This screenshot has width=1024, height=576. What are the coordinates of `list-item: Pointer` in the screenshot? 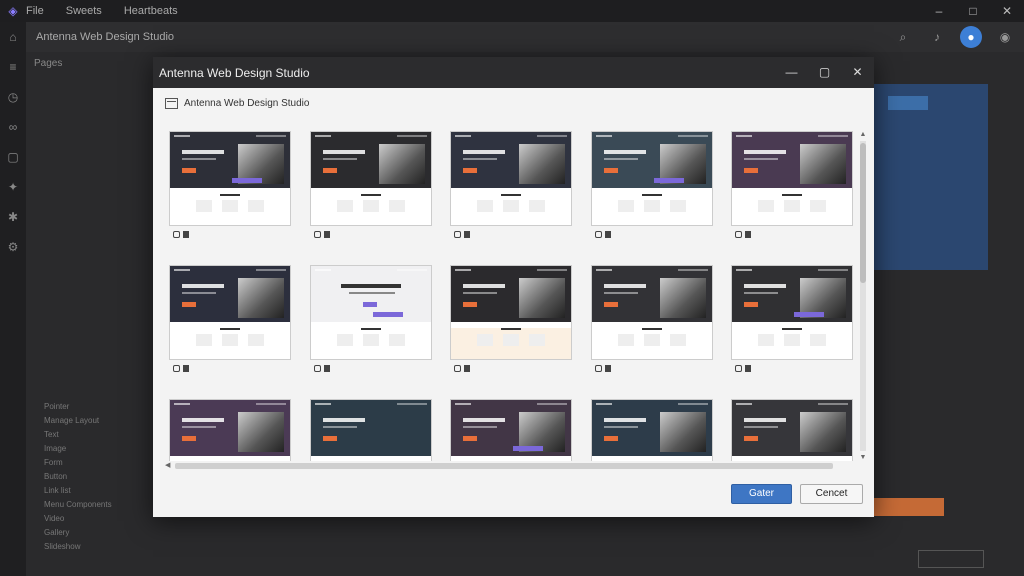 It's located at (94, 407).